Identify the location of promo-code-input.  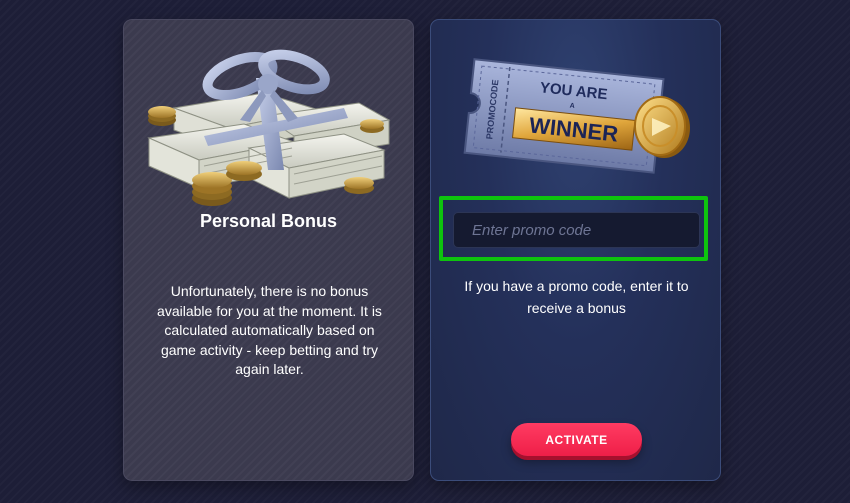
(576, 230).